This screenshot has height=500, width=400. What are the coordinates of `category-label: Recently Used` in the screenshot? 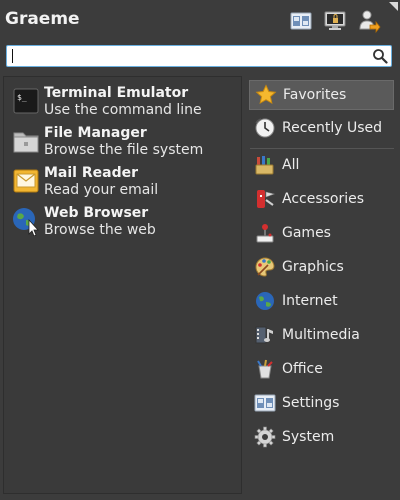 It's located at (332, 128).